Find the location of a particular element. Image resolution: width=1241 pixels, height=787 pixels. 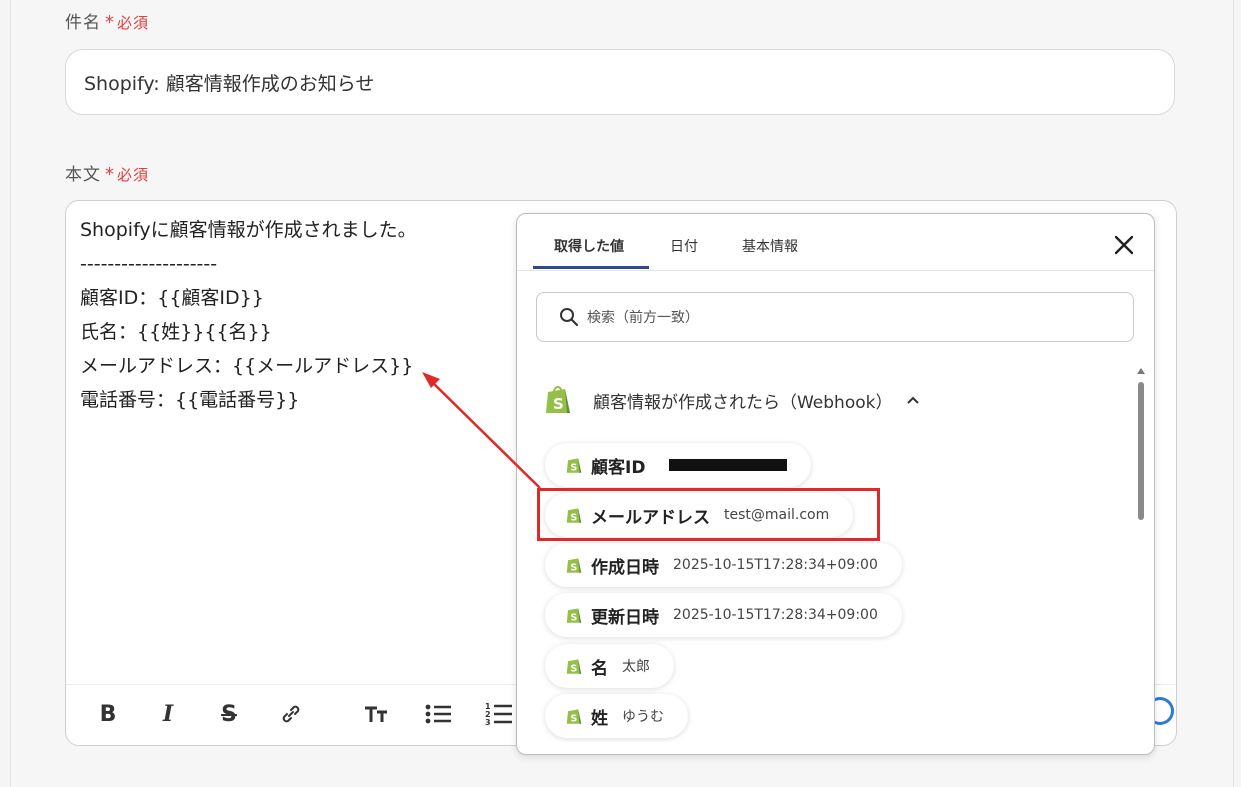

strike-button: S is located at coordinates (229, 714).